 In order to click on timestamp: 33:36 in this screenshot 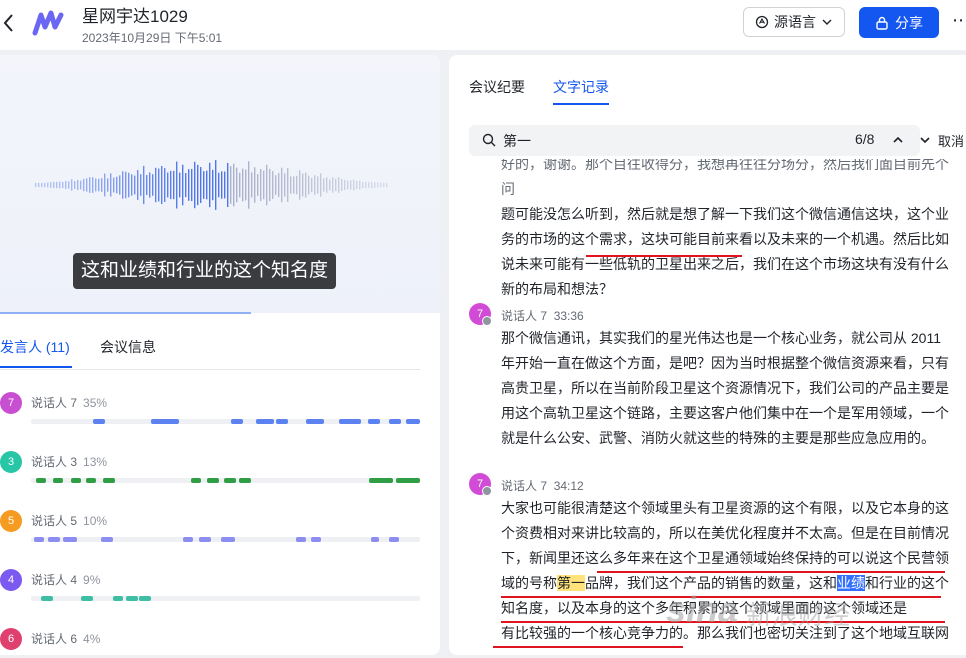, I will do `click(569, 316)`.